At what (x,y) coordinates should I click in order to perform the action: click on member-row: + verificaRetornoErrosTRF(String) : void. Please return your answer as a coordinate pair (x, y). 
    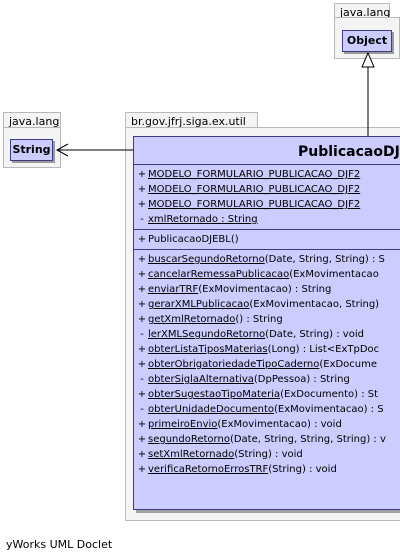
    Looking at the image, I should click on (267, 469).